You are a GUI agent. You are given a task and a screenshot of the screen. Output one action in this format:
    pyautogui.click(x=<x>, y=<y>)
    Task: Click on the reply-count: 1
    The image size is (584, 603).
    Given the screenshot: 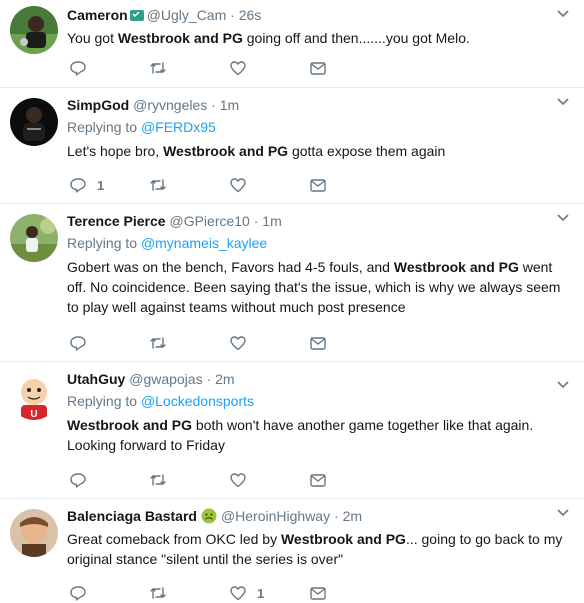 What is the action you would take?
    pyautogui.click(x=101, y=185)
    